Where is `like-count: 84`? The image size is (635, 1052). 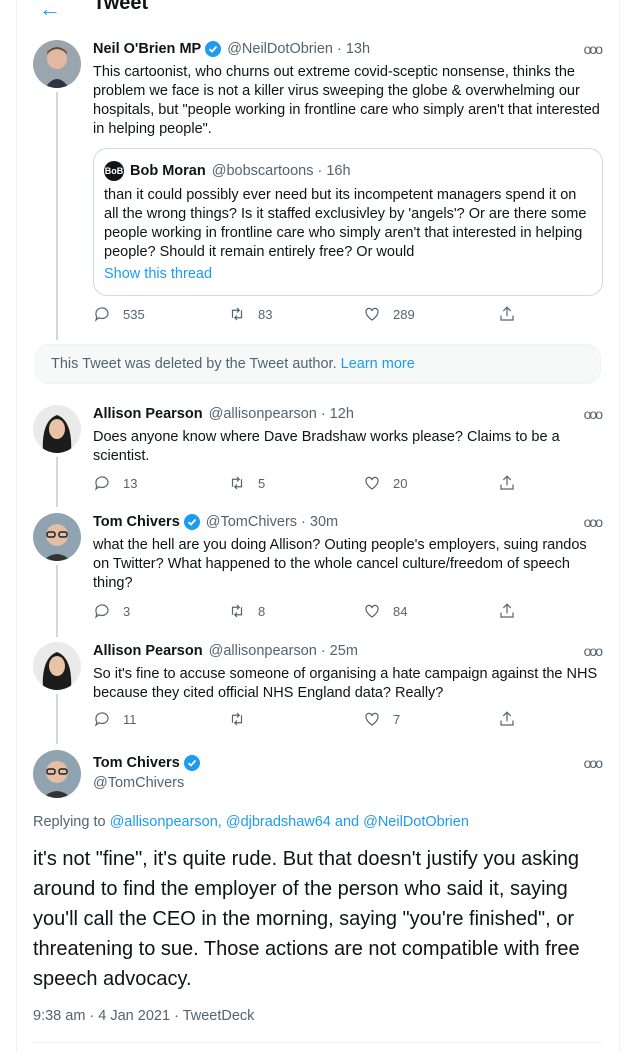
like-count: 84 is located at coordinates (400, 611).